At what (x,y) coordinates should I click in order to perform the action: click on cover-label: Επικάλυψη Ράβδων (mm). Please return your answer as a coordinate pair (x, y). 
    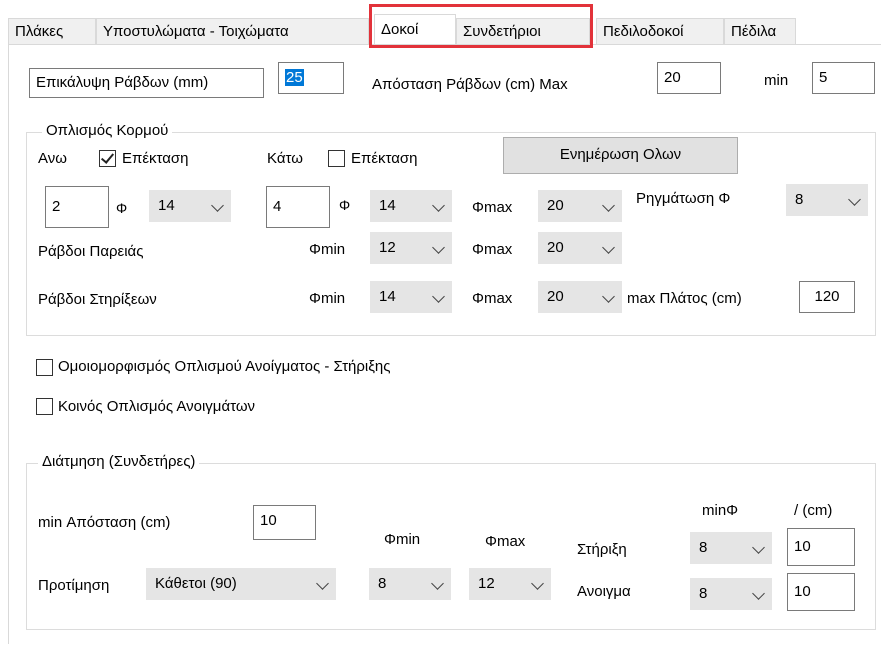
    Looking at the image, I should click on (146, 83).